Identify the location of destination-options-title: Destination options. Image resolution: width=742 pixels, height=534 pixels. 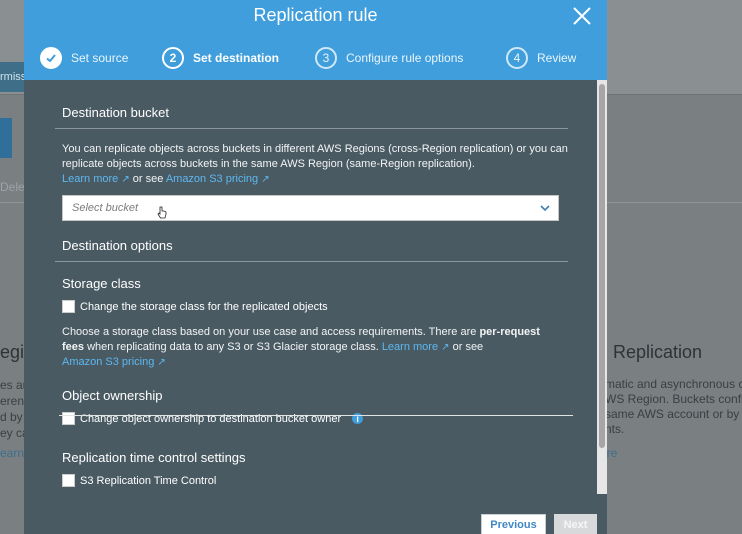
(117, 245).